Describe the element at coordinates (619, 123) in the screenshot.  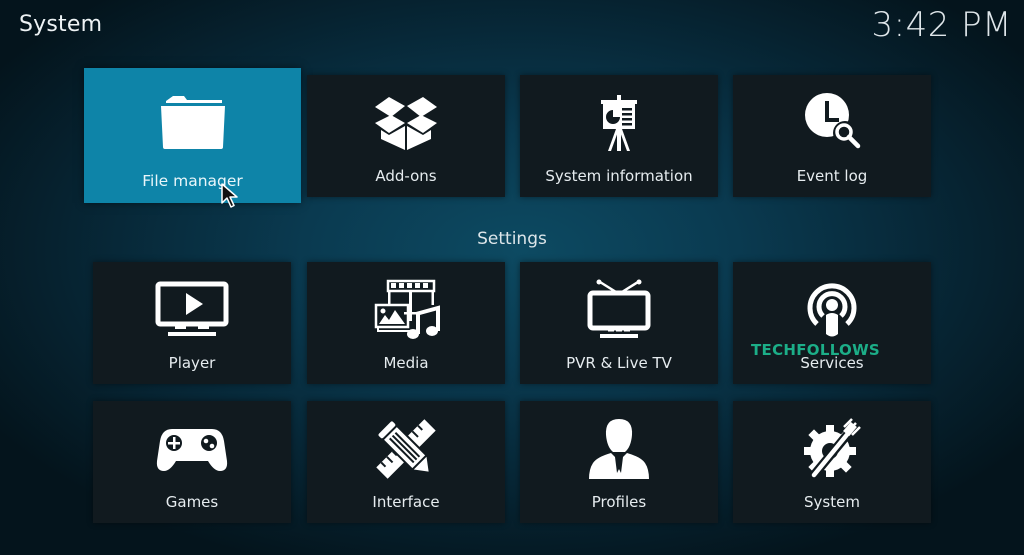
I see `presentation-easel-icon` at that location.